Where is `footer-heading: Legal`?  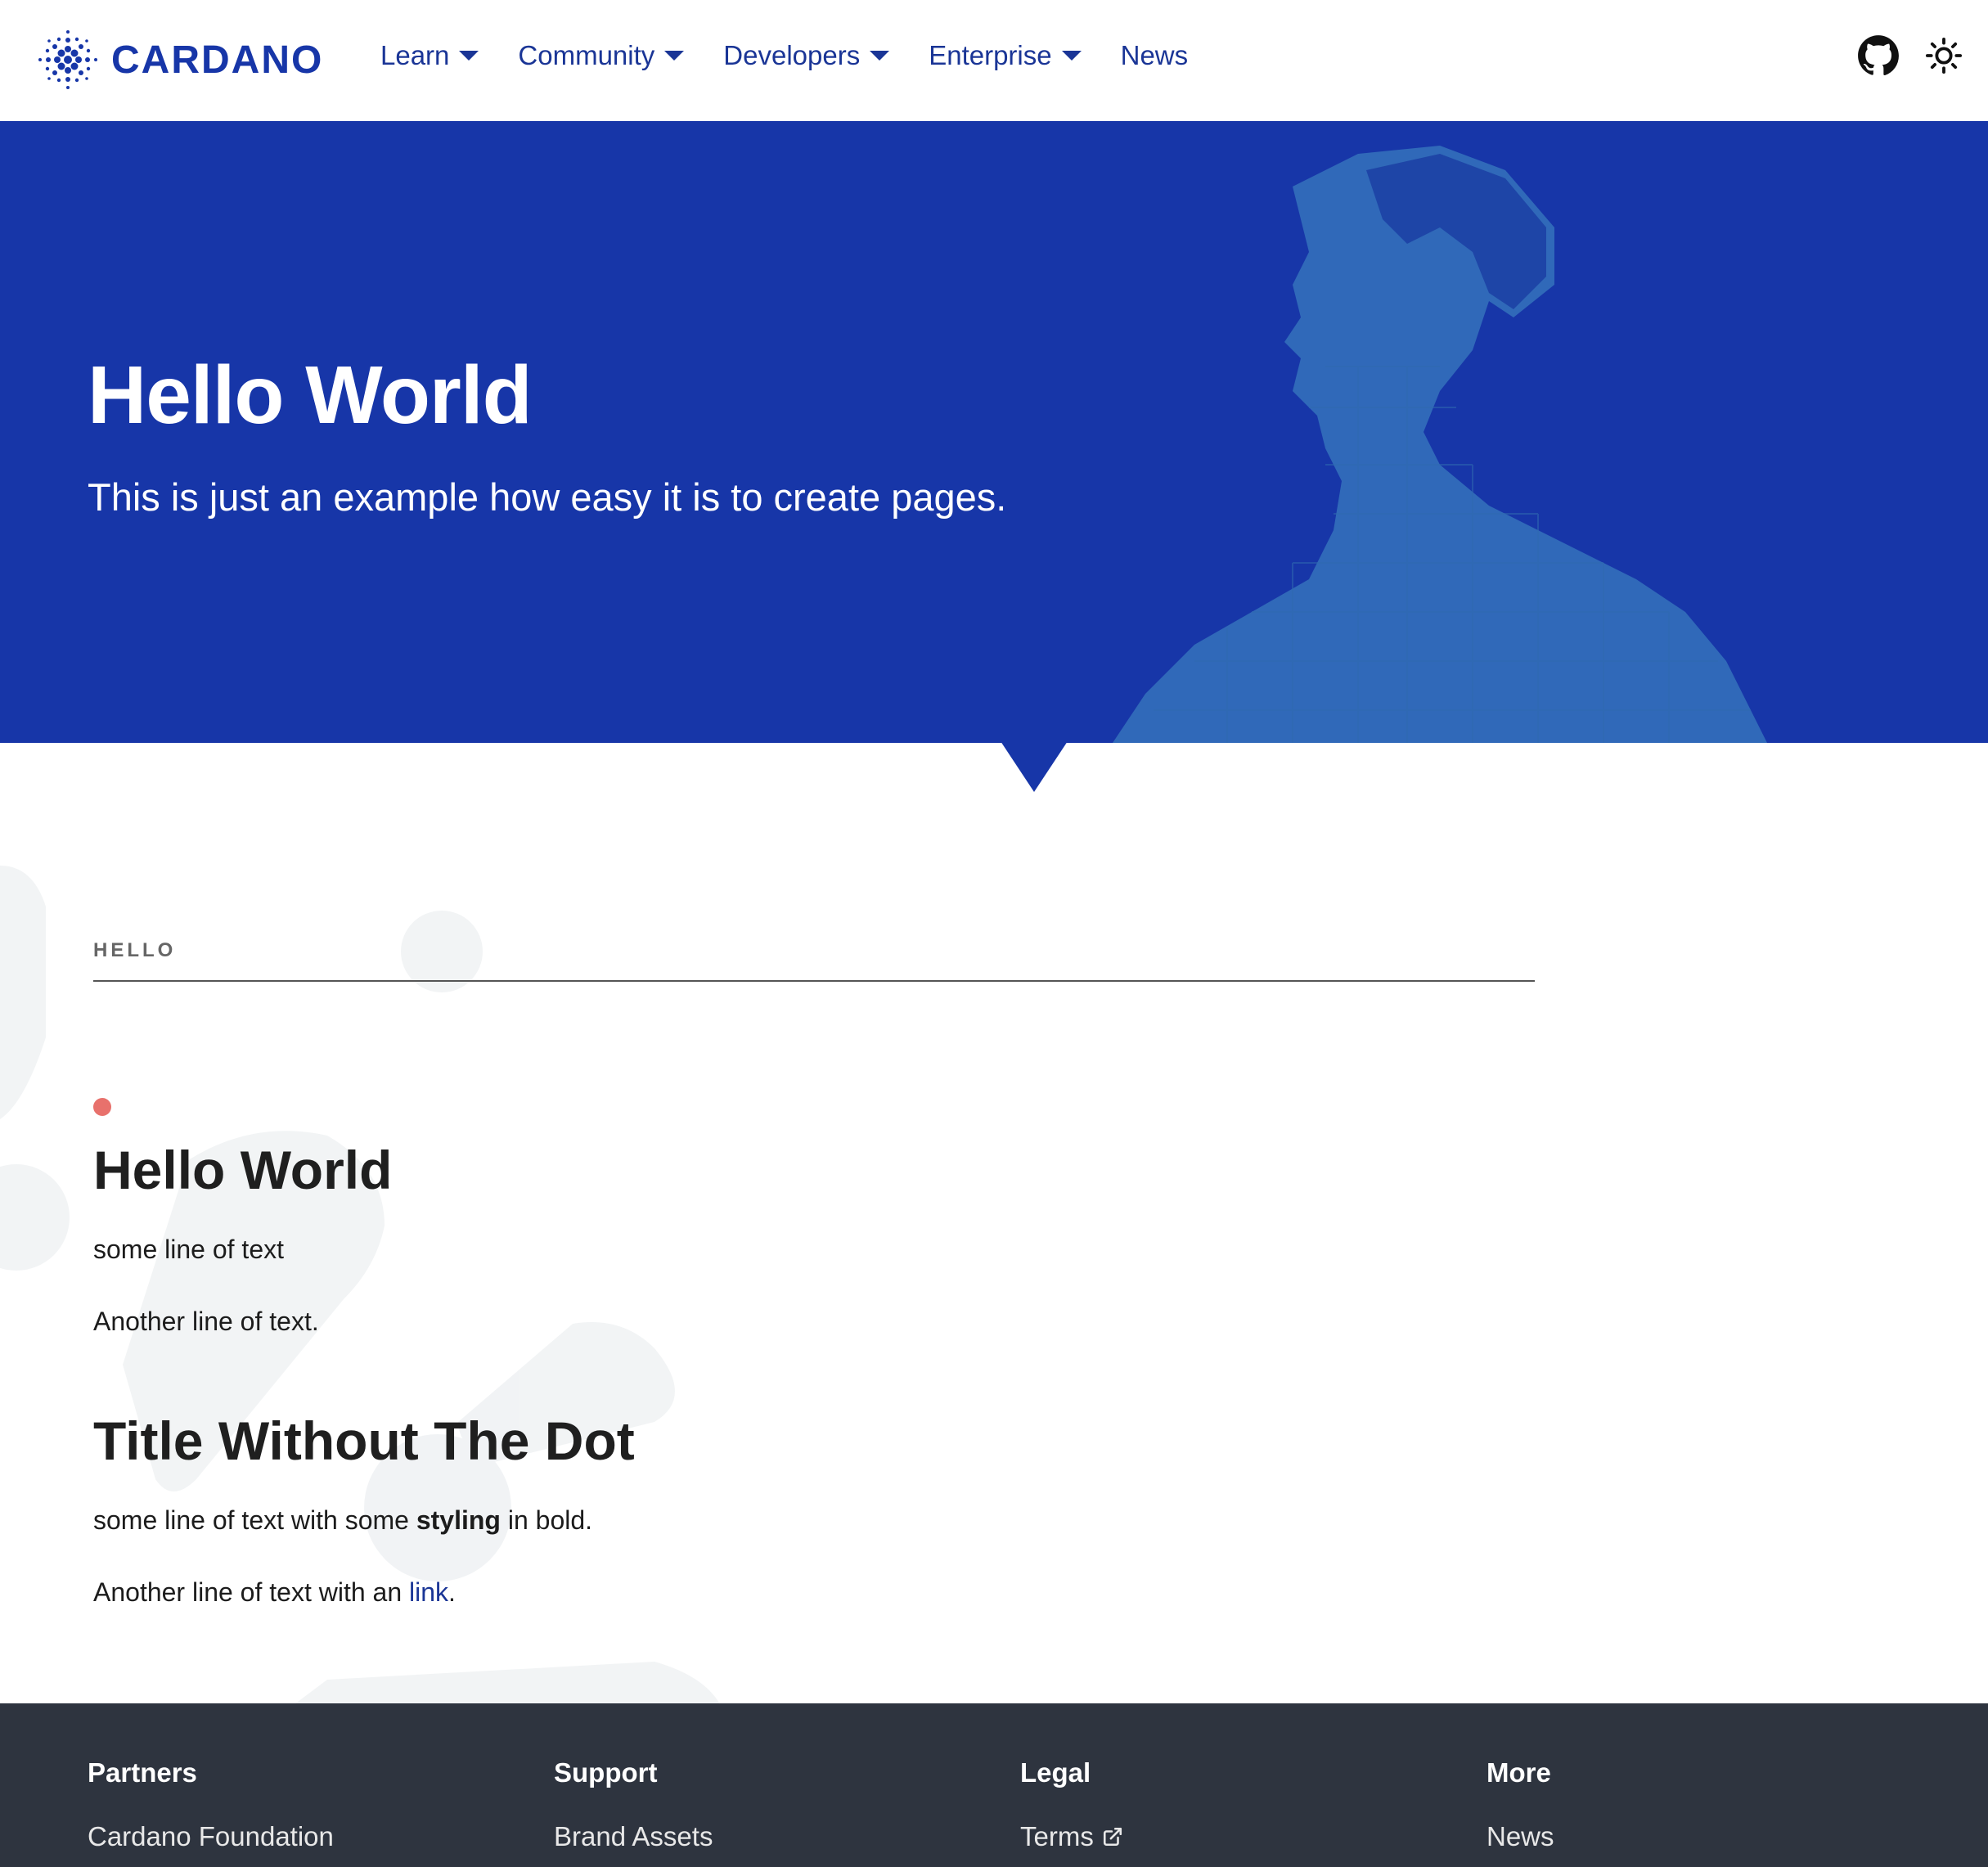 footer-heading: Legal is located at coordinates (1055, 1772).